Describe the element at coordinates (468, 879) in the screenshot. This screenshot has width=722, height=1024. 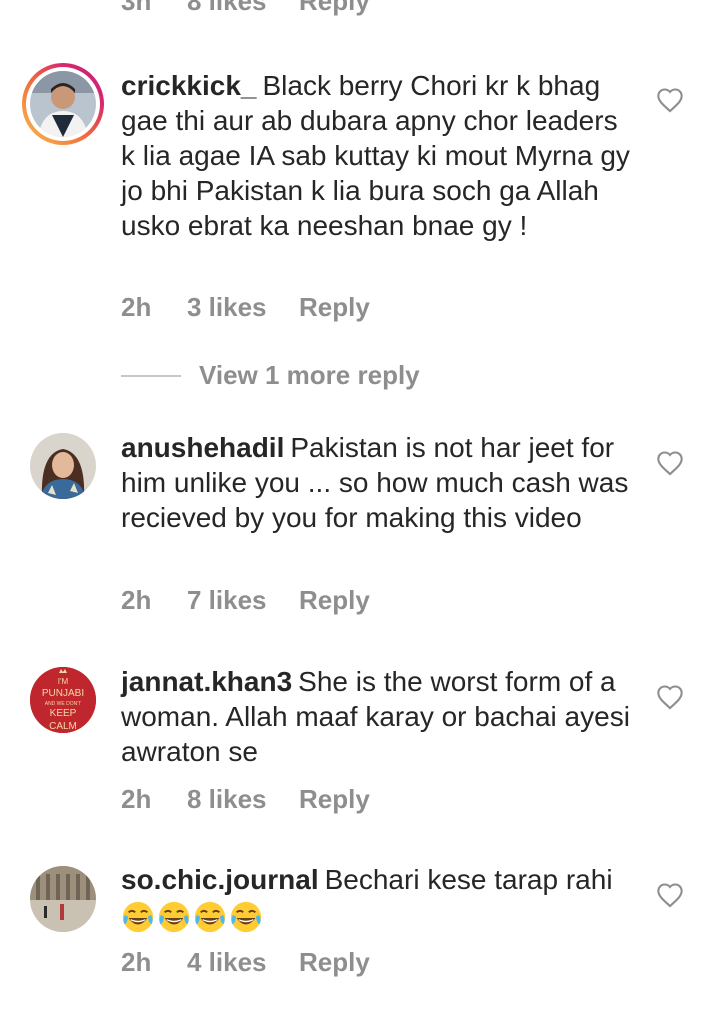
I see `comment-text: Bechari kese tarap rahi` at that location.